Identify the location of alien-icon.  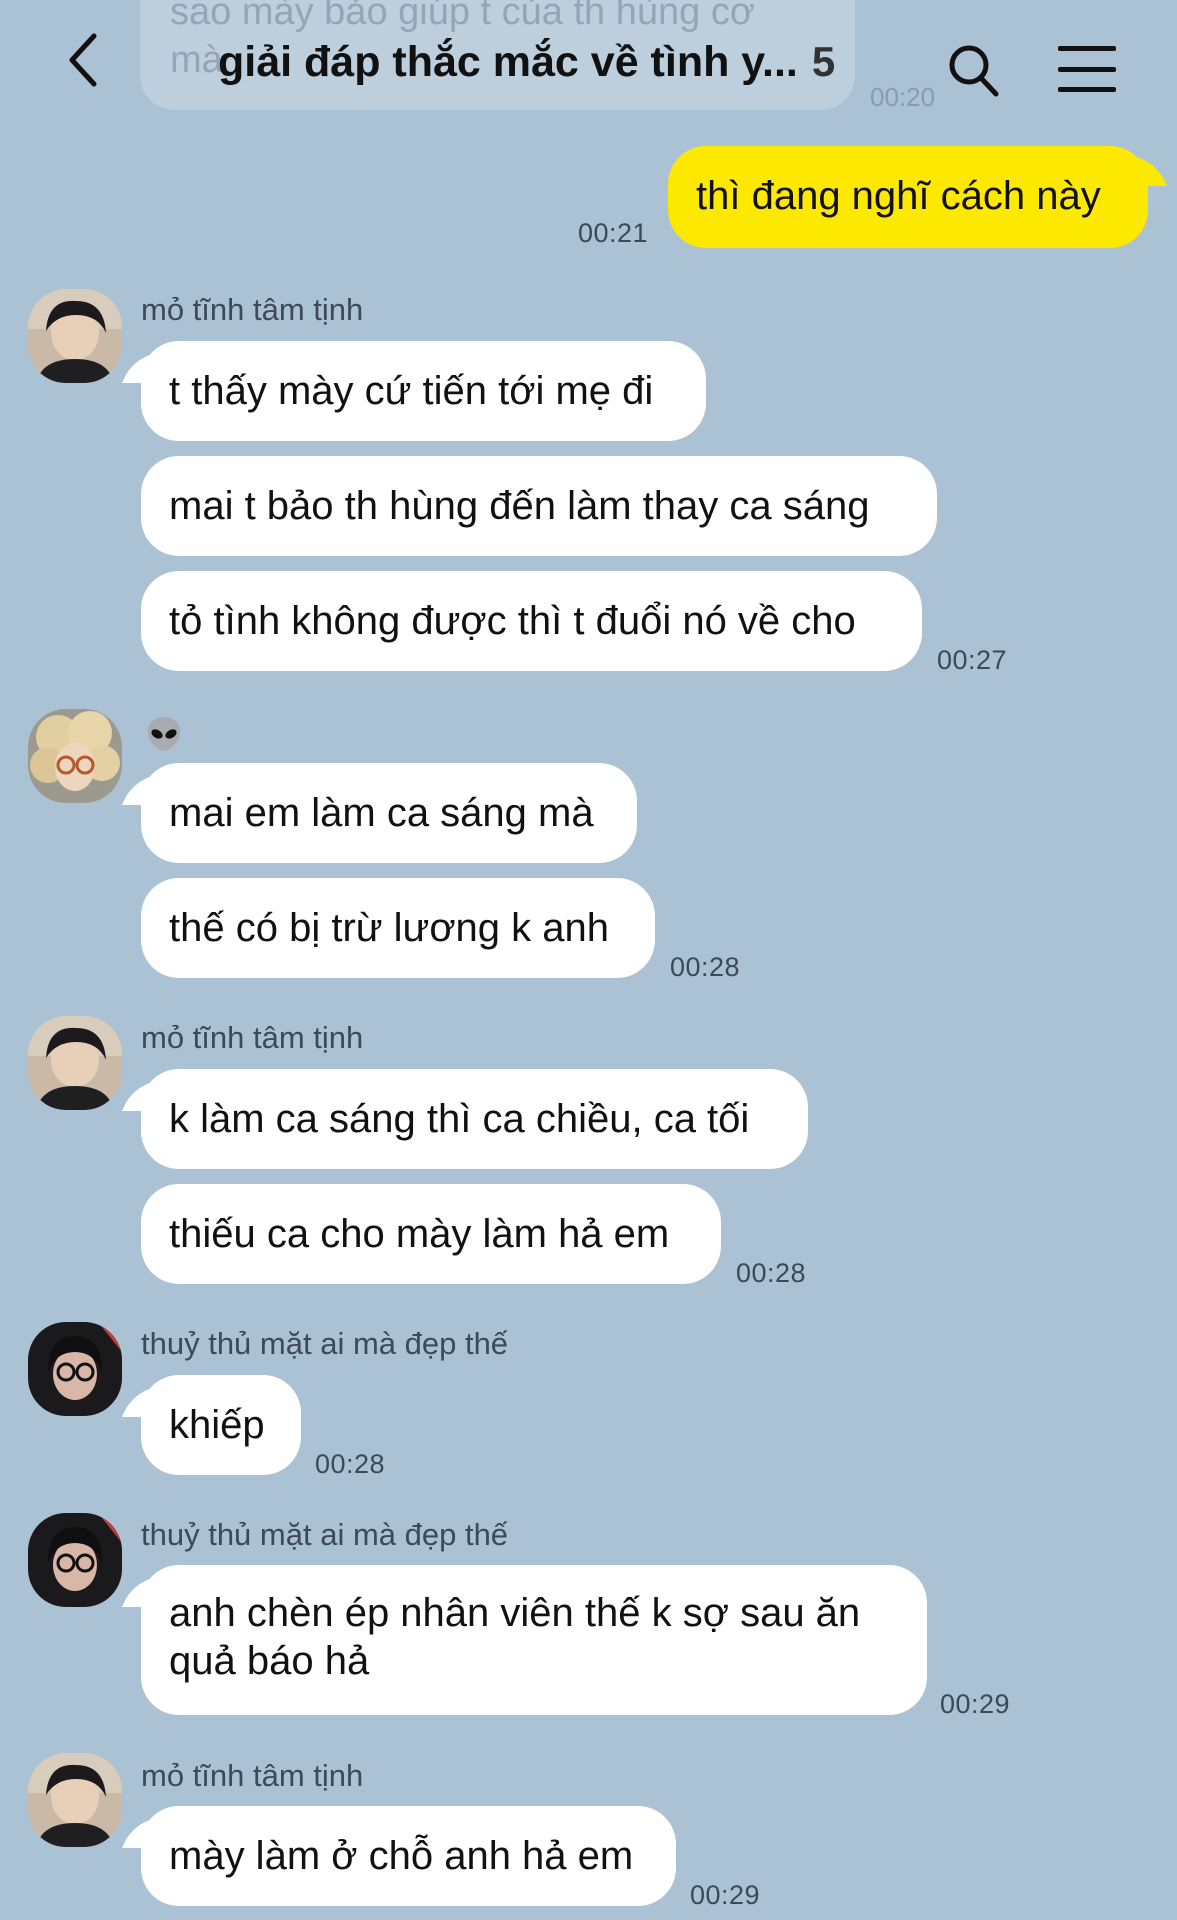
(164, 734).